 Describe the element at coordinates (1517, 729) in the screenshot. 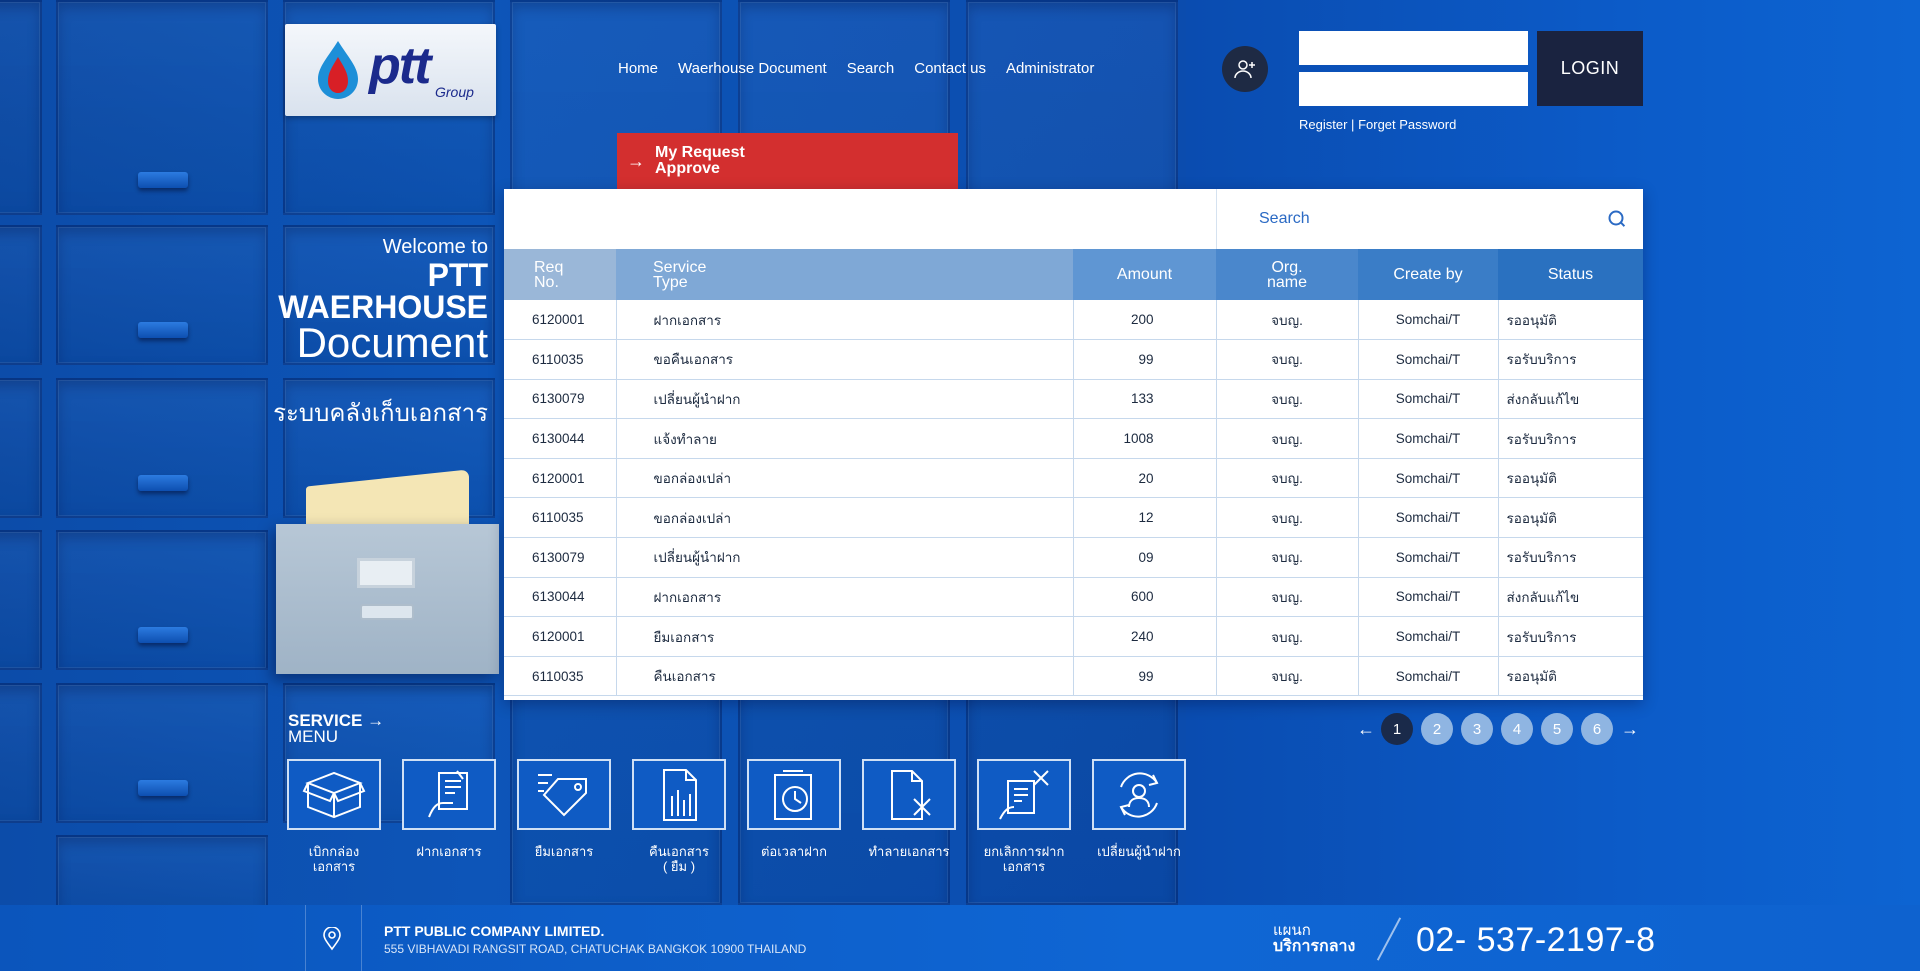

I see `page-4: 4` at that location.